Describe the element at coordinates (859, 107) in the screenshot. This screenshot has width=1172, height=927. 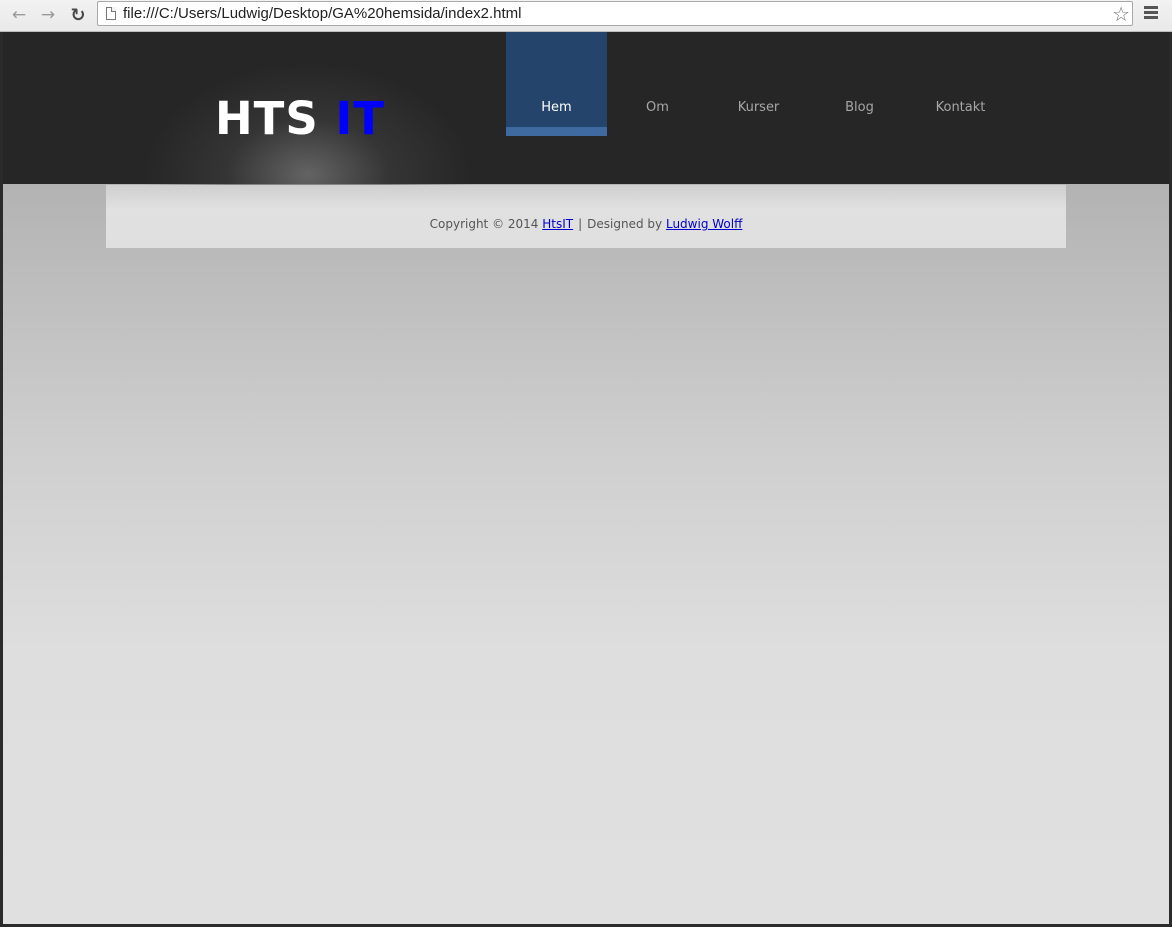
I see `nav-item-label: Blog` at that location.